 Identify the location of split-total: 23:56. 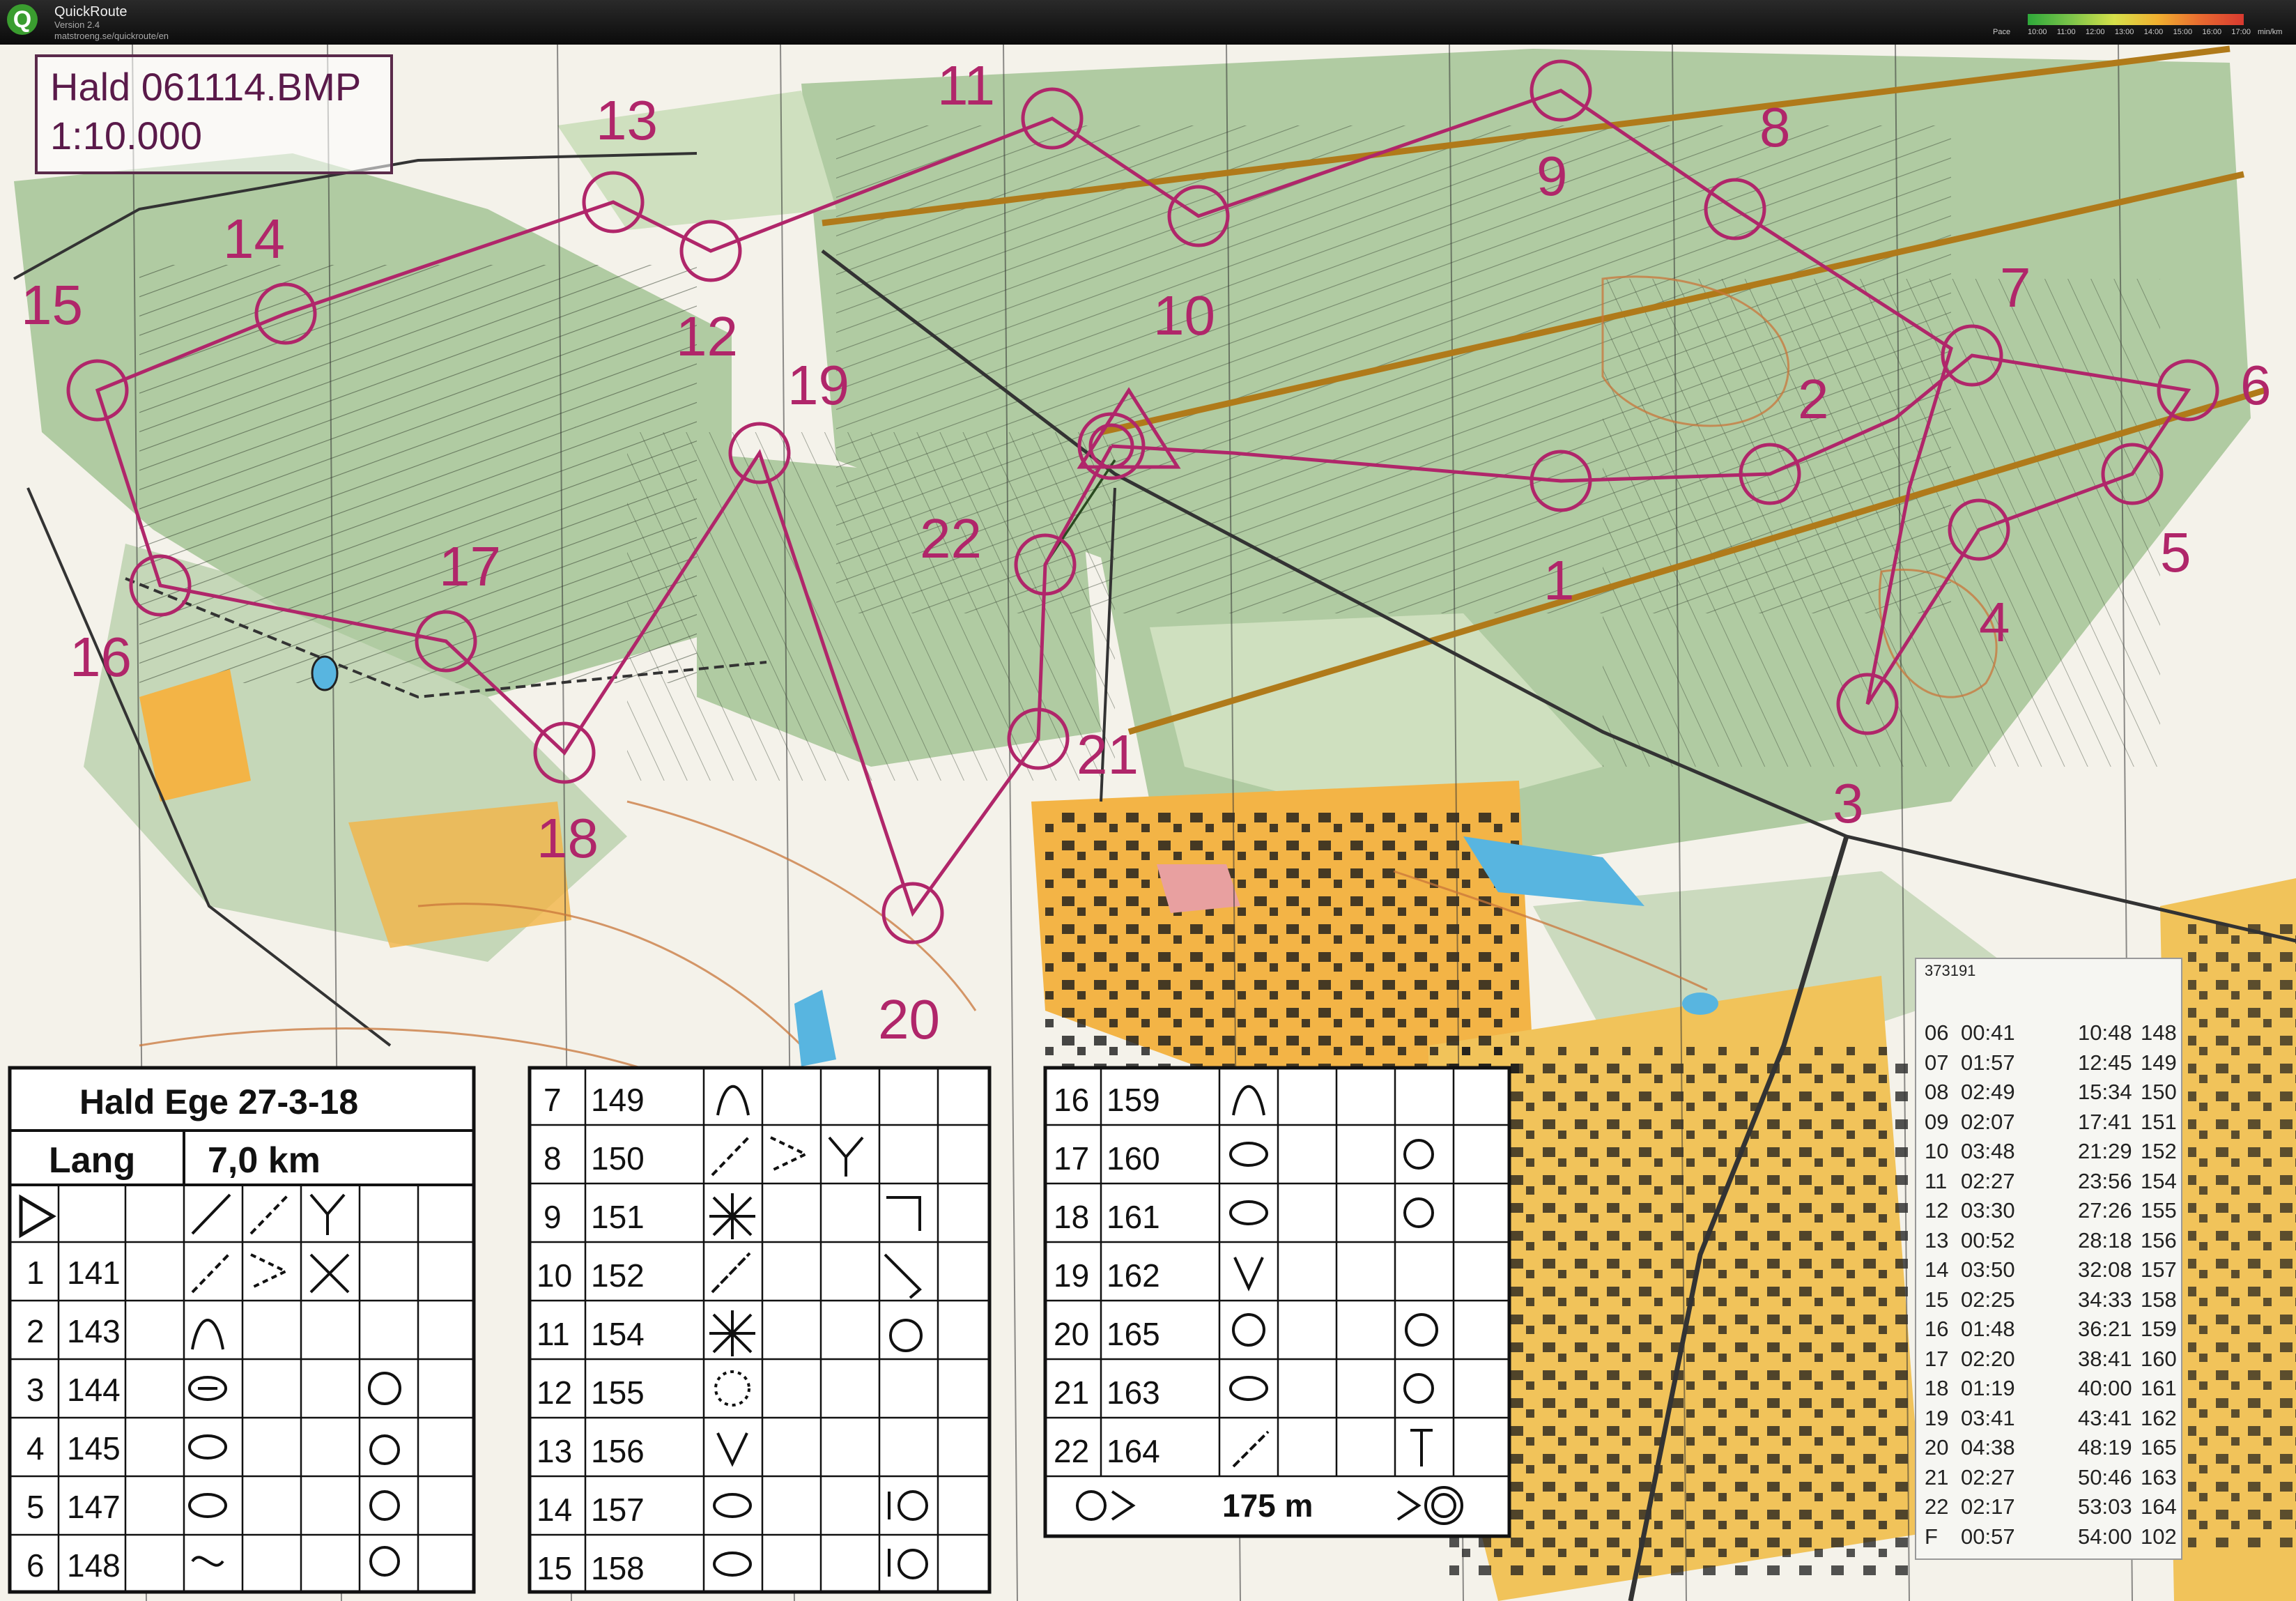
(2105, 1180).